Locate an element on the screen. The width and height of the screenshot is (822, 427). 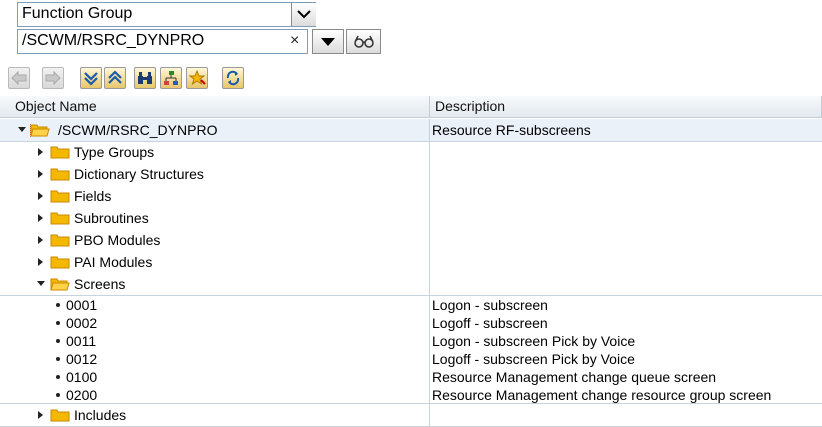
display-button is located at coordinates (363, 41).